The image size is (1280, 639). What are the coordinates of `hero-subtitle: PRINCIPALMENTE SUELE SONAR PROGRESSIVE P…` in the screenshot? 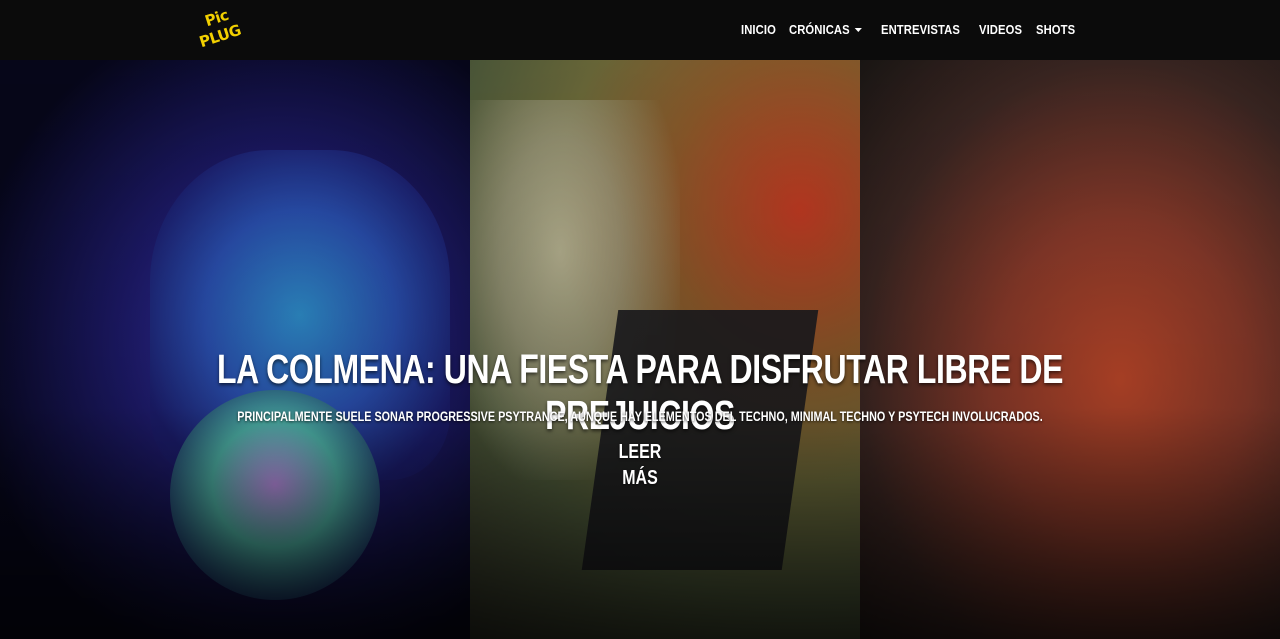 It's located at (640, 416).